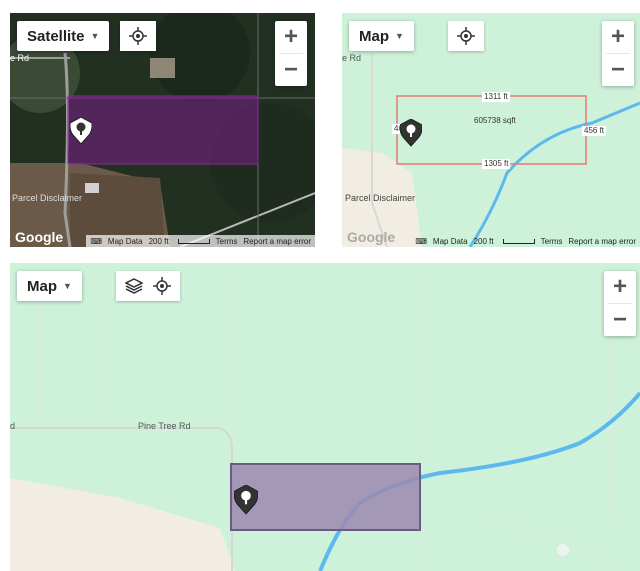 The image size is (640, 571). Describe the element at coordinates (496, 97) in the screenshot. I see `dimension-top: 1311 ft` at that location.